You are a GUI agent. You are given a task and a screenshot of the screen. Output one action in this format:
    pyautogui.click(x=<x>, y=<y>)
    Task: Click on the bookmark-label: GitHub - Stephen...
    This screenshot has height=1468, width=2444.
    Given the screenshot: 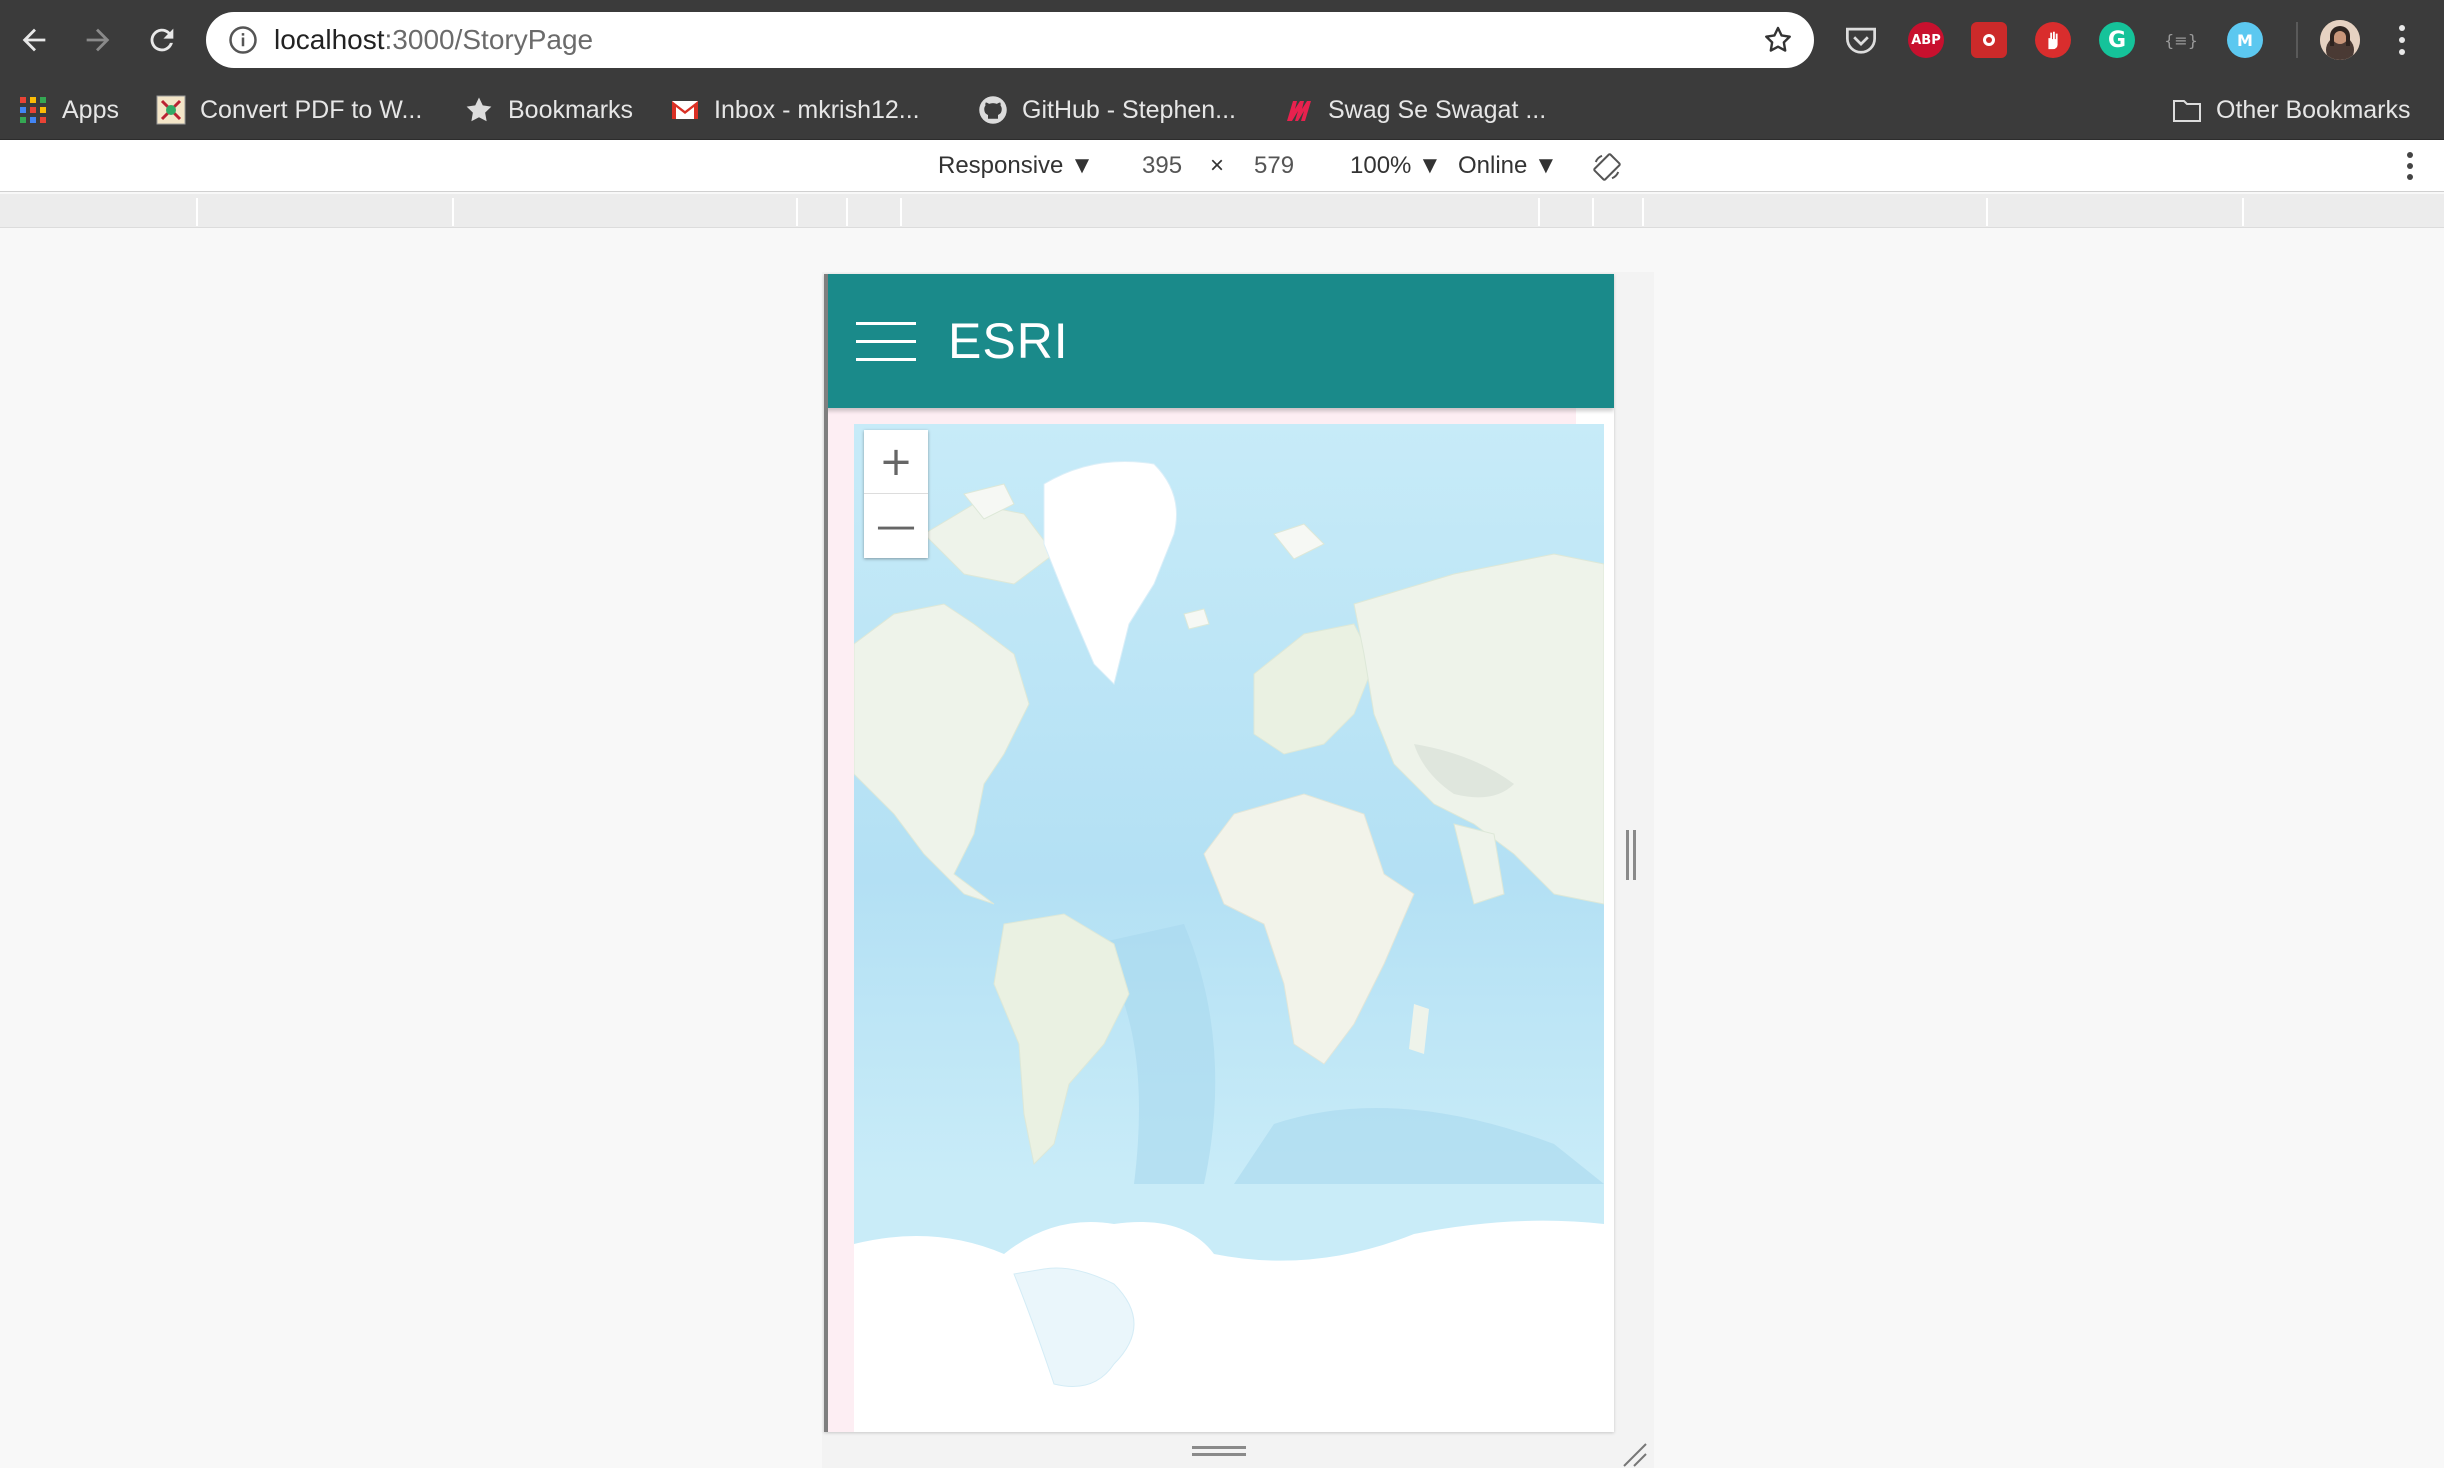 What is the action you would take?
    pyautogui.click(x=1129, y=109)
    